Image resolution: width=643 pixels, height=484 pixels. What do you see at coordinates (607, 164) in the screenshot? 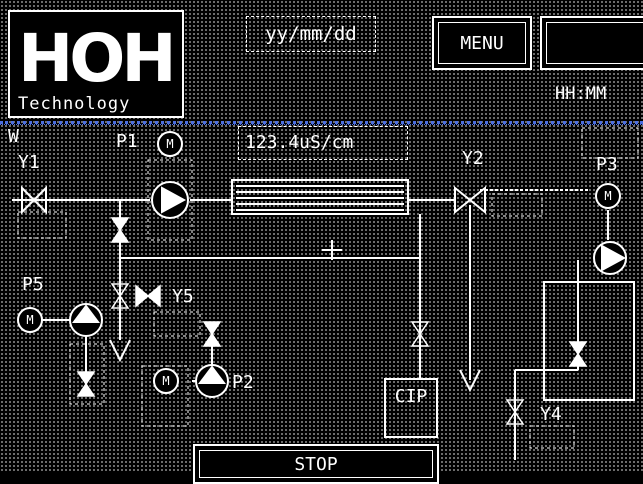
I see `label-p3: P3` at bounding box center [607, 164].